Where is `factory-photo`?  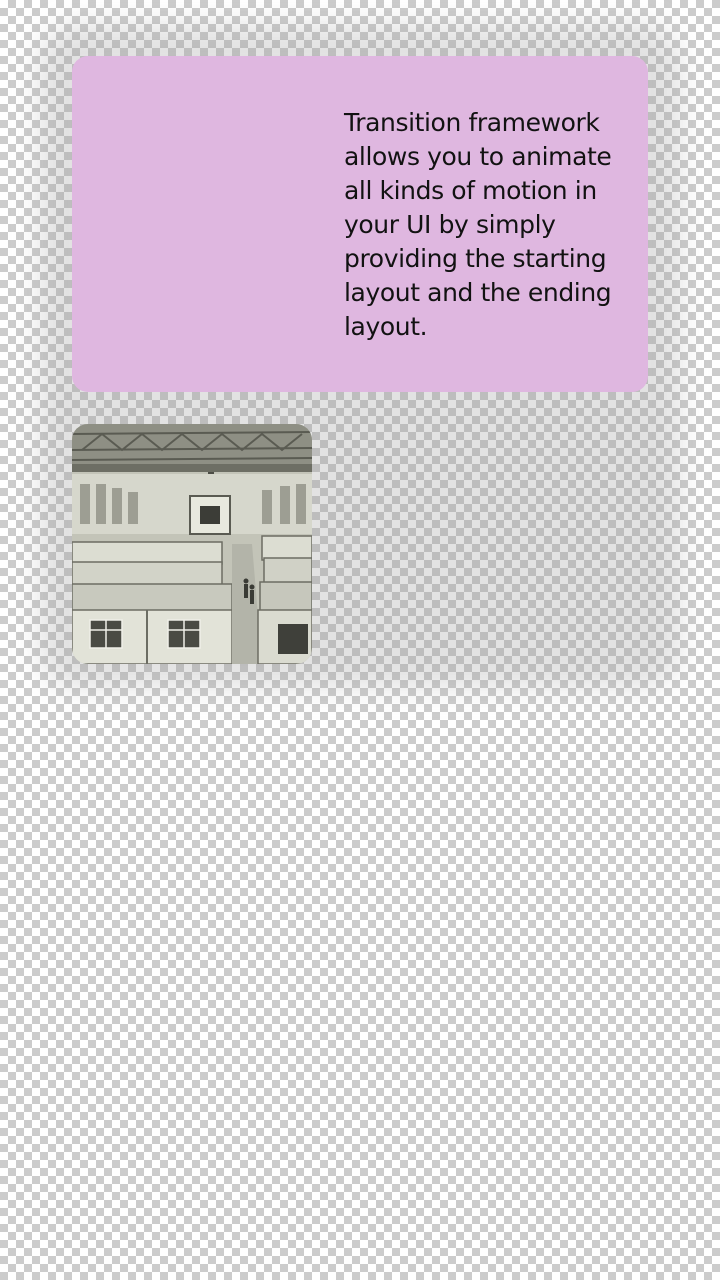
factory-photo is located at coordinates (192, 544).